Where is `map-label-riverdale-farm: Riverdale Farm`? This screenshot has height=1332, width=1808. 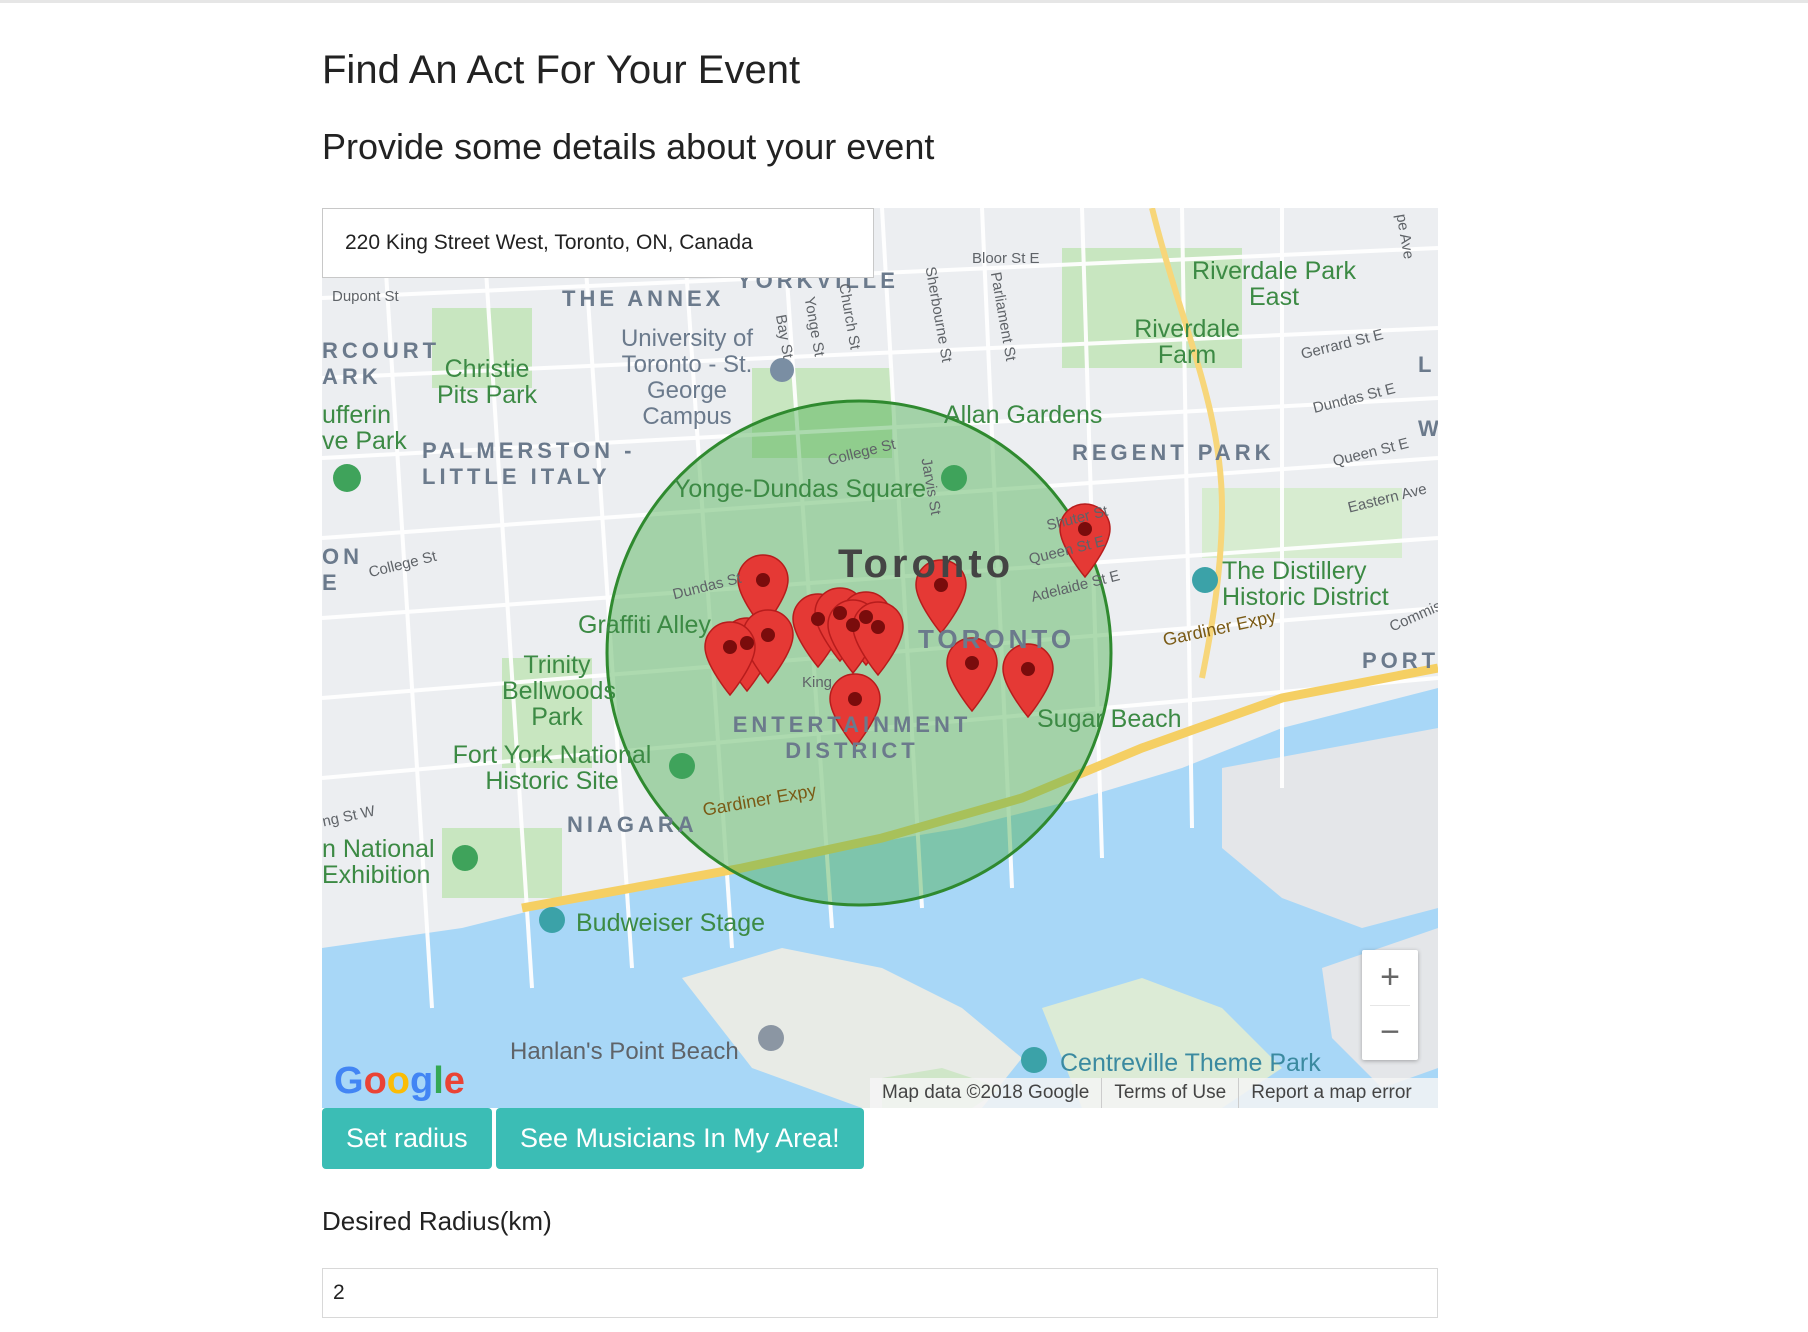 map-label-riverdale-farm: Riverdale Farm is located at coordinates (1187, 342).